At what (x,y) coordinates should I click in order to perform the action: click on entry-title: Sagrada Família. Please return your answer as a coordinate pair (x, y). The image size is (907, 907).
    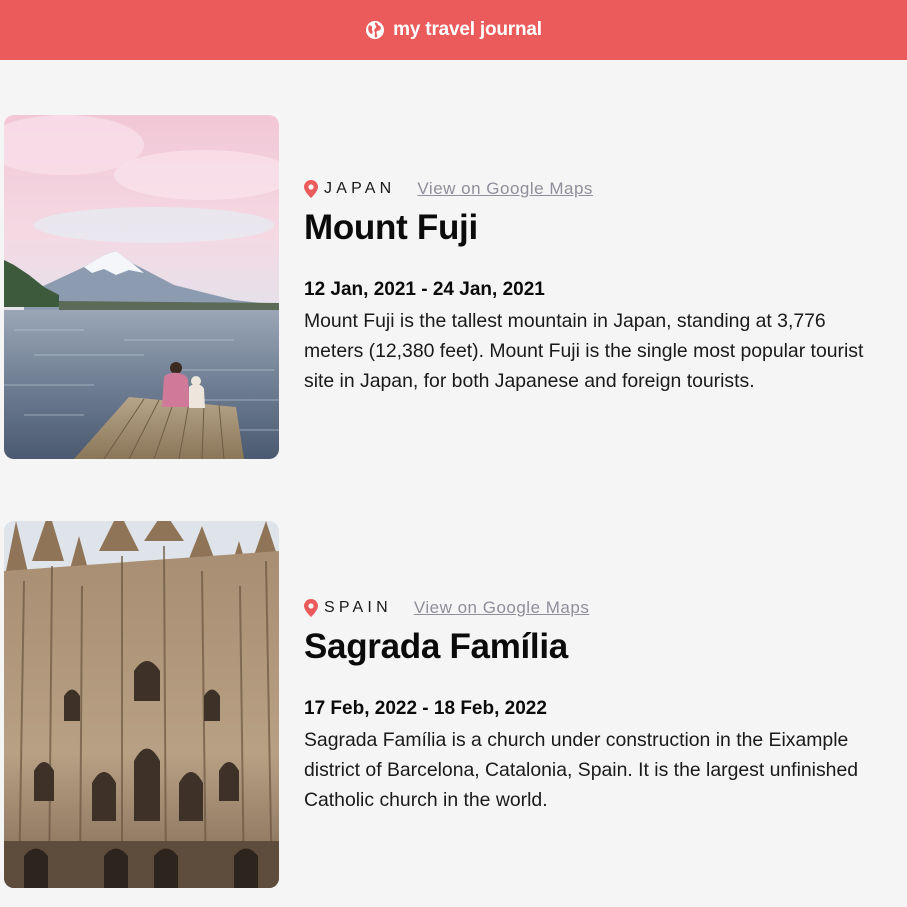
    Looking at the image, I should click on (436, 646).